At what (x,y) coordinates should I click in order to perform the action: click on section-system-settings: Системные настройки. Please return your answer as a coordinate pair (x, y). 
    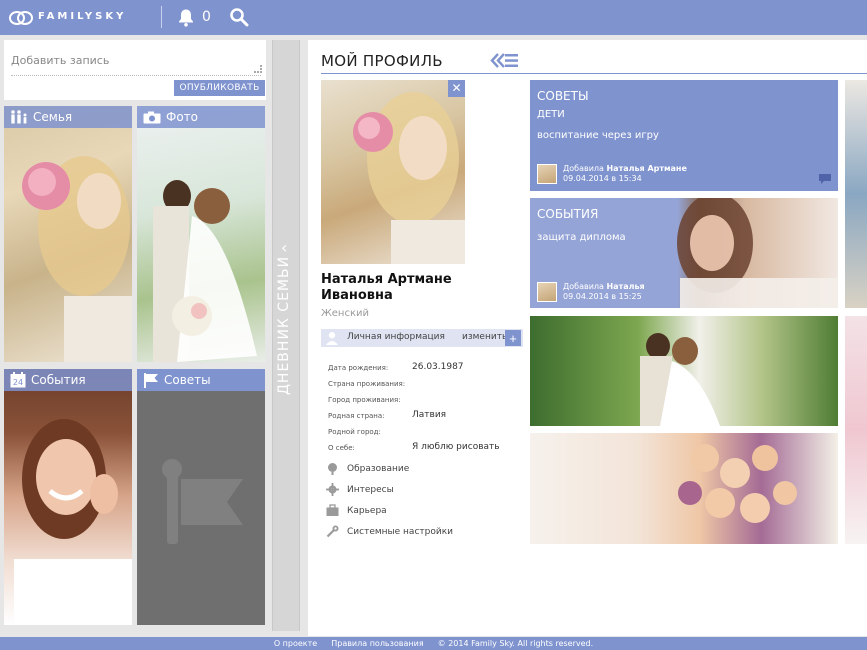
    Looking at the image, I should click on (389, 531).